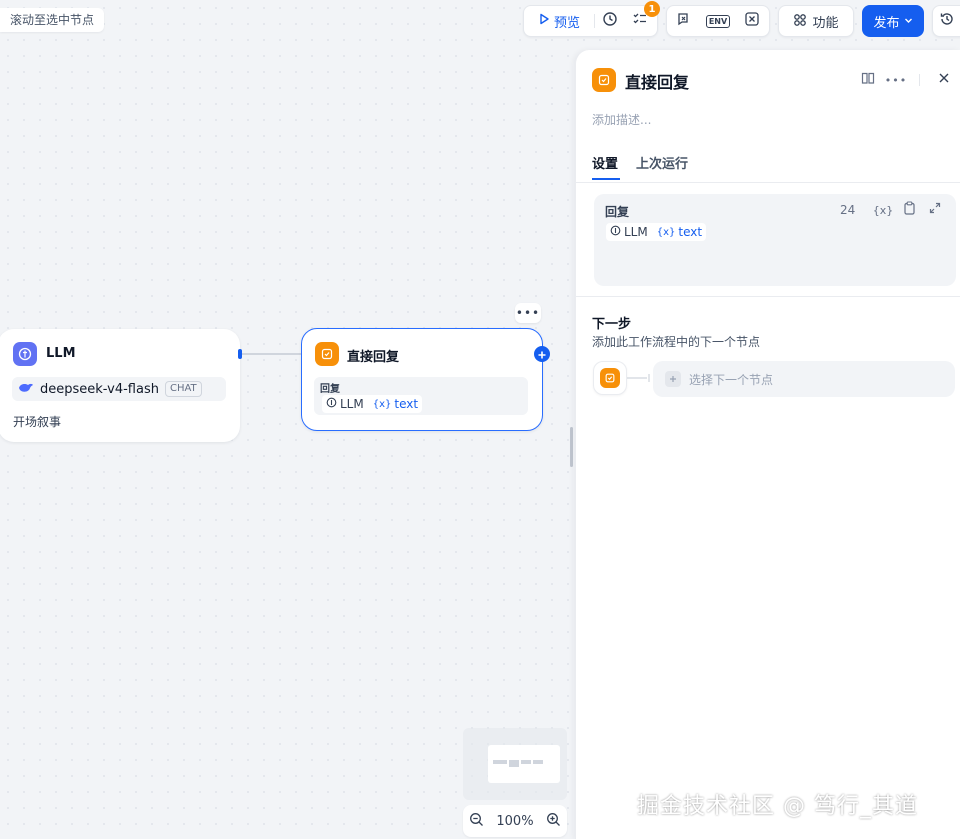  I want to click on expand-button, so click(935, 210).